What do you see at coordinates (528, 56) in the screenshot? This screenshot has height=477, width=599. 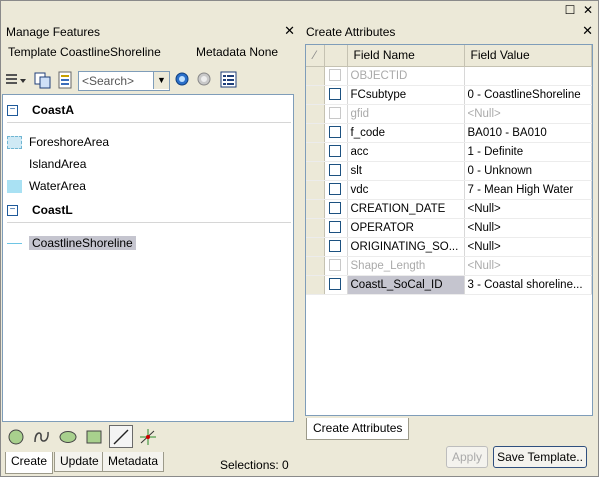 I see `column-header-field-value: Field Value` at bounding box center [528, 56].